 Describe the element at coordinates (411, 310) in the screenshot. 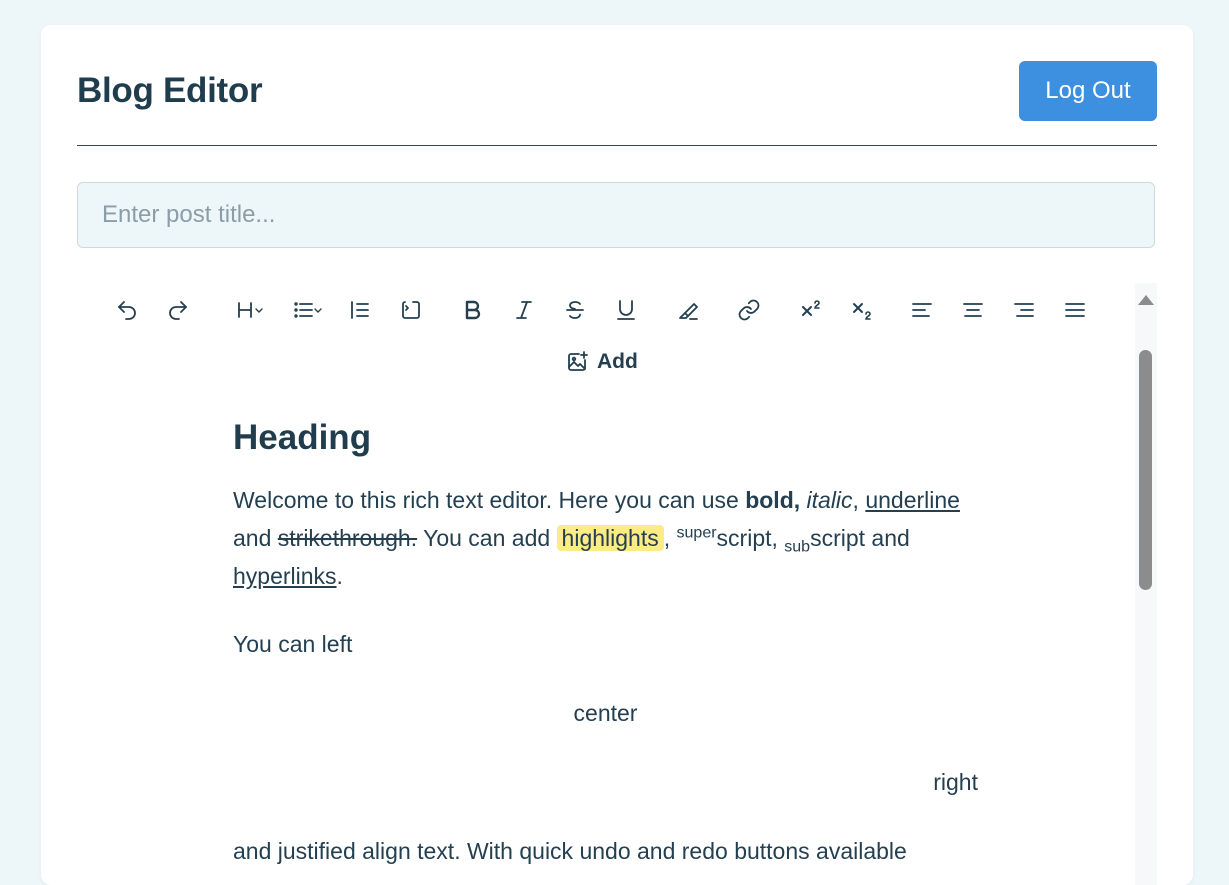

I see `code-block-icon` at that location.